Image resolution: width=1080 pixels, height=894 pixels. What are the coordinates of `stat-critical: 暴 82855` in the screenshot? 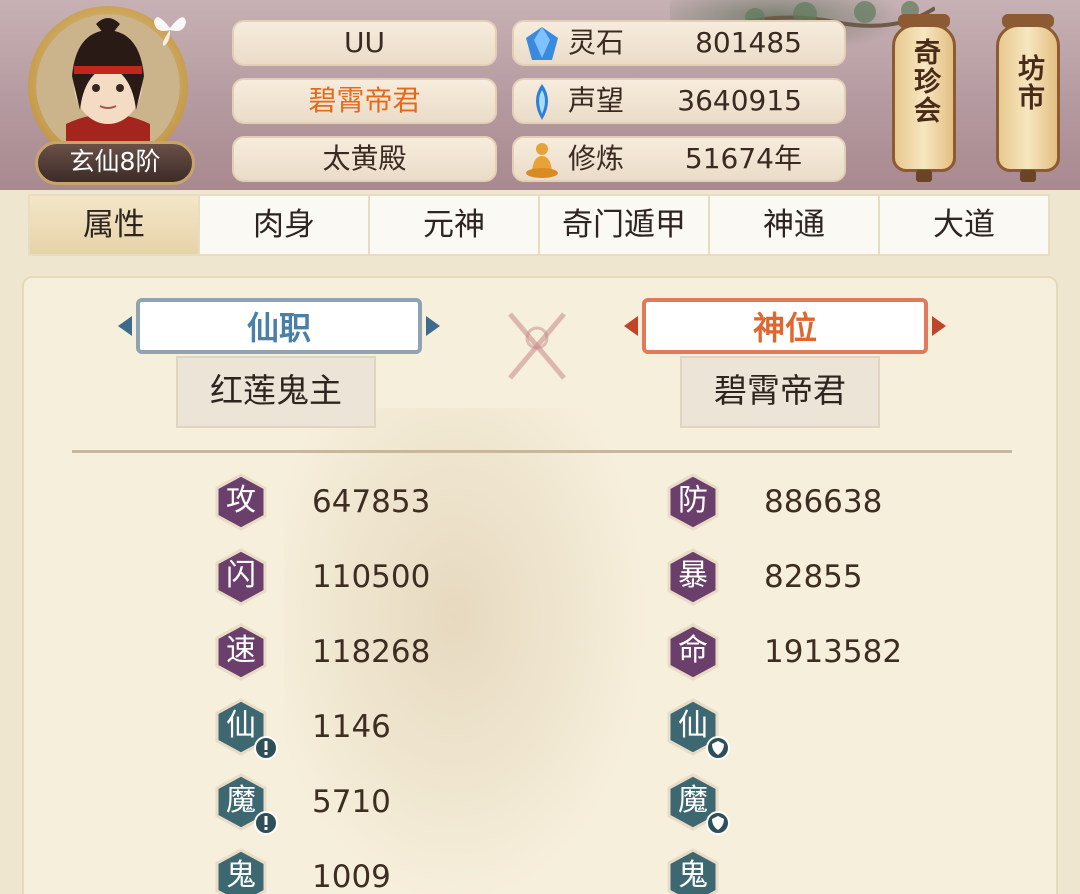 It's located at (844, 578).